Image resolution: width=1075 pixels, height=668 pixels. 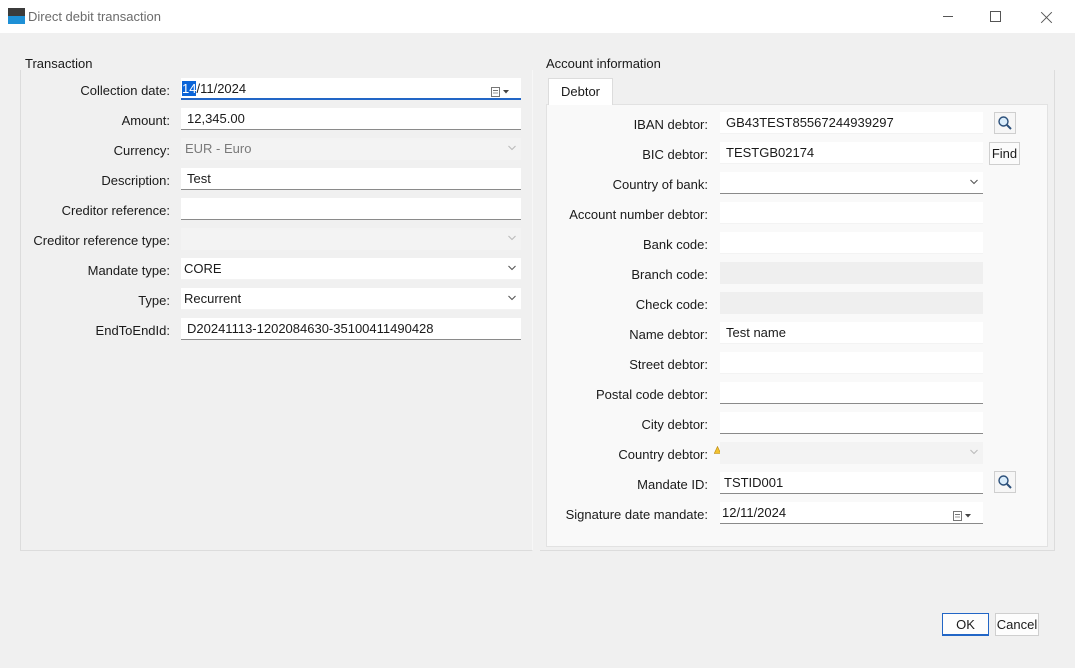 I want to click on end-to-end-id-label: EndToEndId:, so click(x=132, y=330).